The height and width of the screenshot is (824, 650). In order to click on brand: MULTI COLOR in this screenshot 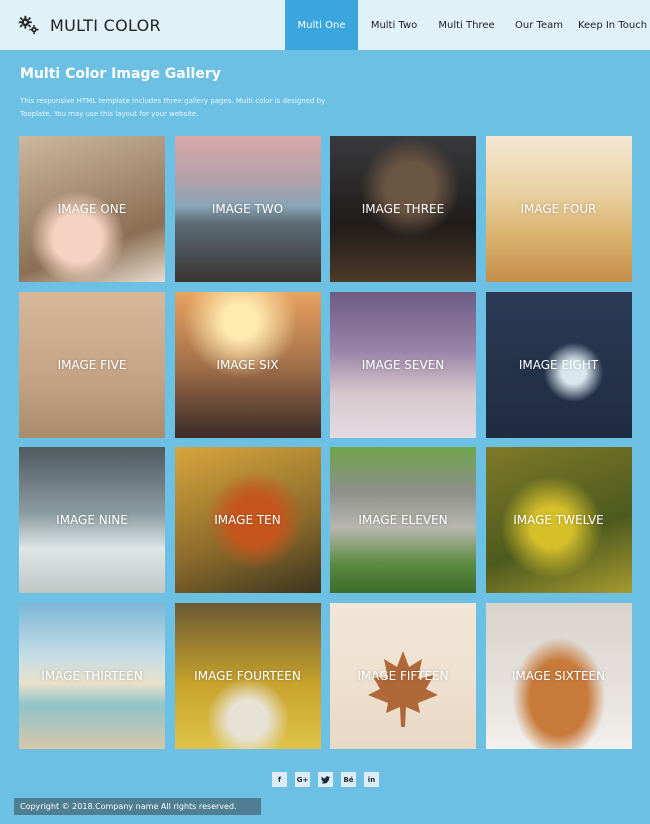, I will do `click(89, 25)`.